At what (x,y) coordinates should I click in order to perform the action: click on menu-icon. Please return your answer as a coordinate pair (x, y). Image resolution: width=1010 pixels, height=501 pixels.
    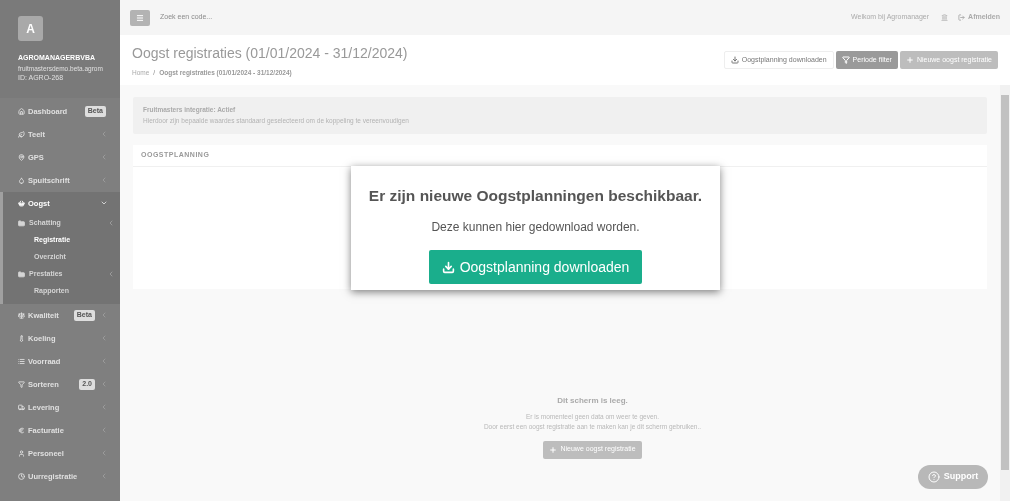
    Looking at the image, I should click on (140, 17).